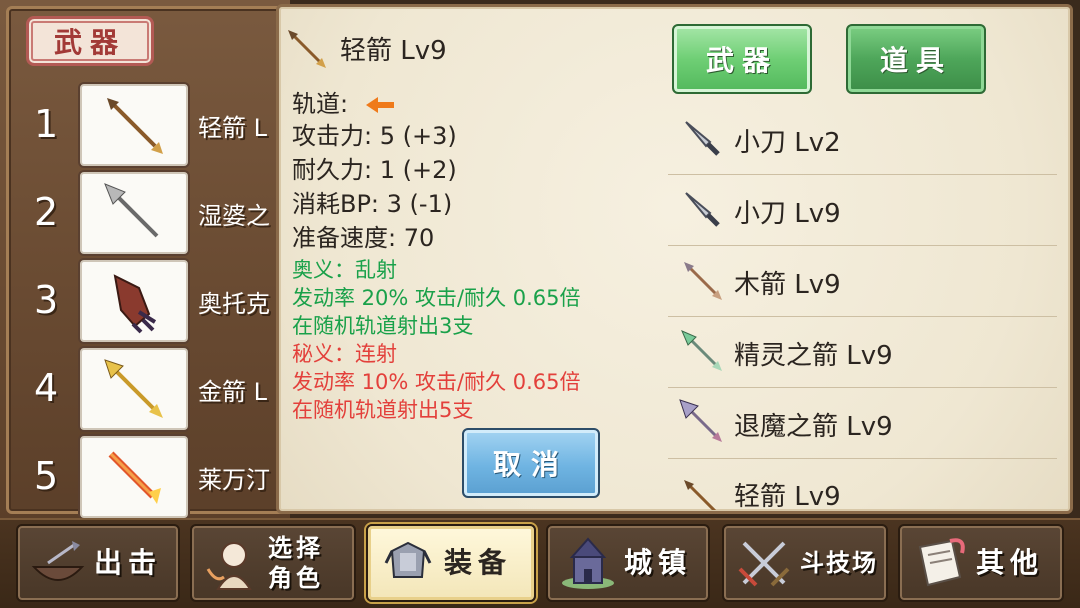 This screenshot has height=608, width=1080. I want to click on slot-number: 5, so click(46, 476).